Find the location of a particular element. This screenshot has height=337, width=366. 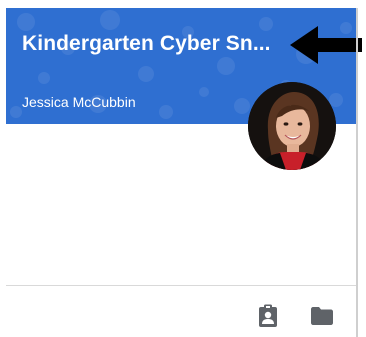

teacher-photo is located at coordinates (292, 126).